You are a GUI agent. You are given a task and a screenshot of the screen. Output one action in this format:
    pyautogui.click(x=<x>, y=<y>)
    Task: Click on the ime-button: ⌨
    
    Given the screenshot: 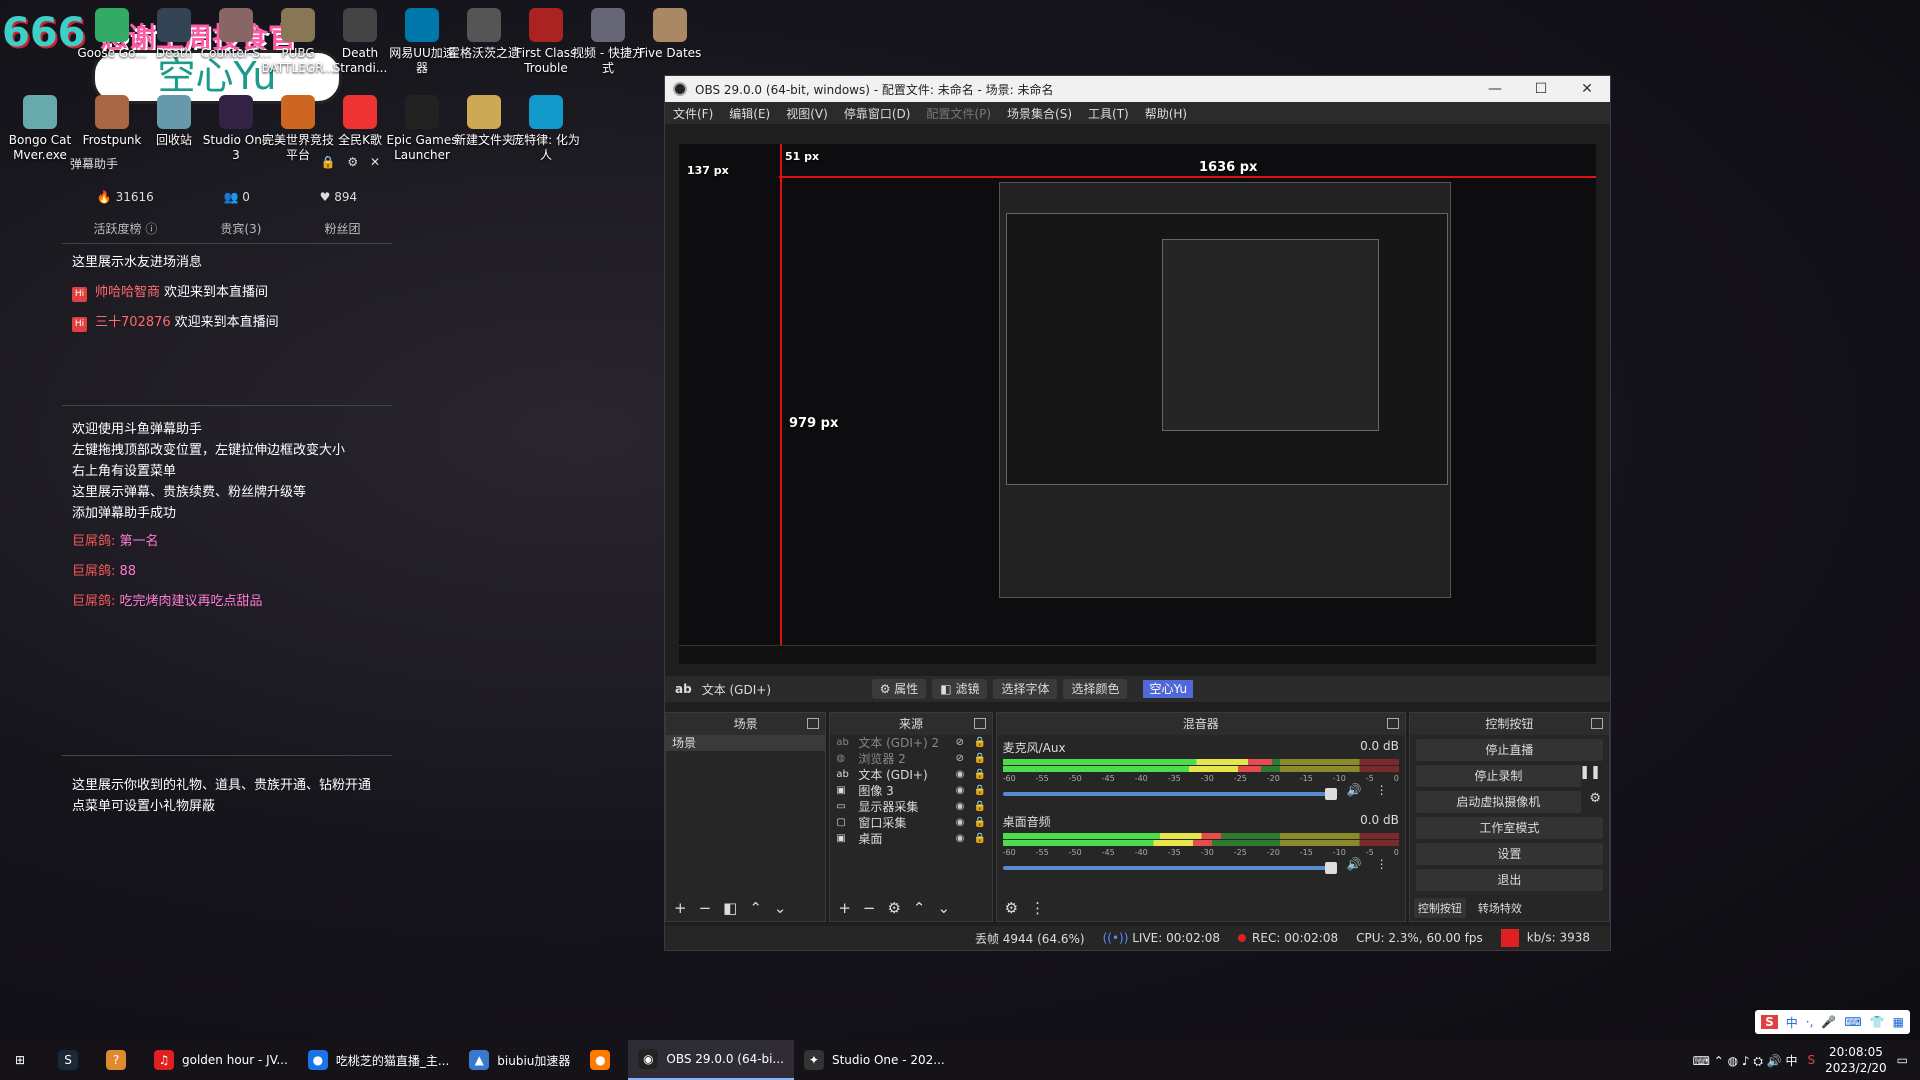 What is the action you would take?
    pyautogui.click(x=1852, y=1022)
    